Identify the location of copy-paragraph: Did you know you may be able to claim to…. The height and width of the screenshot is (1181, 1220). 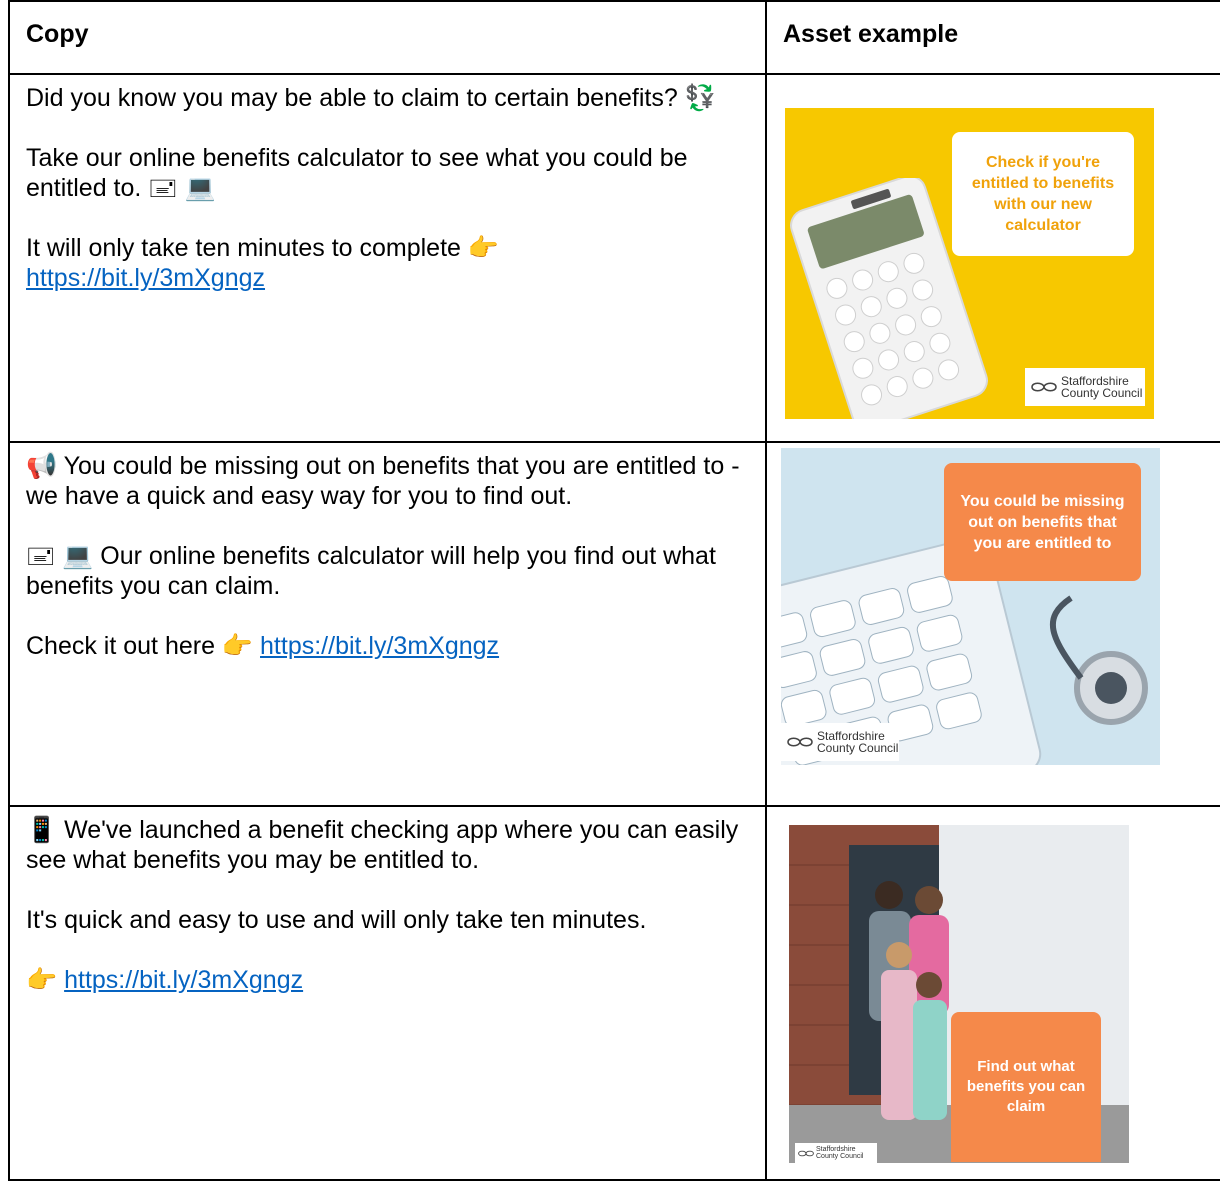
(371, 98).